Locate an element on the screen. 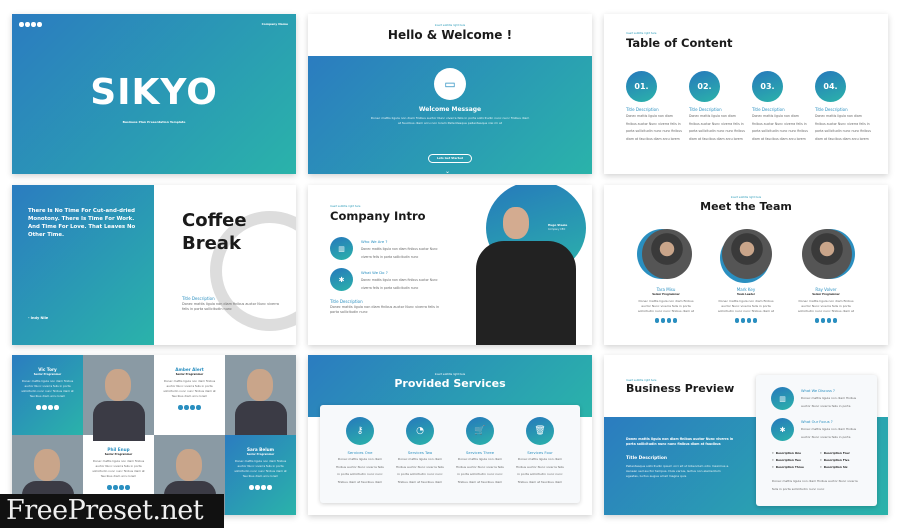 Image resolution: width=900 pixels, height=528 pixels. toc-number: 04. is located at coordinates (830, 86).